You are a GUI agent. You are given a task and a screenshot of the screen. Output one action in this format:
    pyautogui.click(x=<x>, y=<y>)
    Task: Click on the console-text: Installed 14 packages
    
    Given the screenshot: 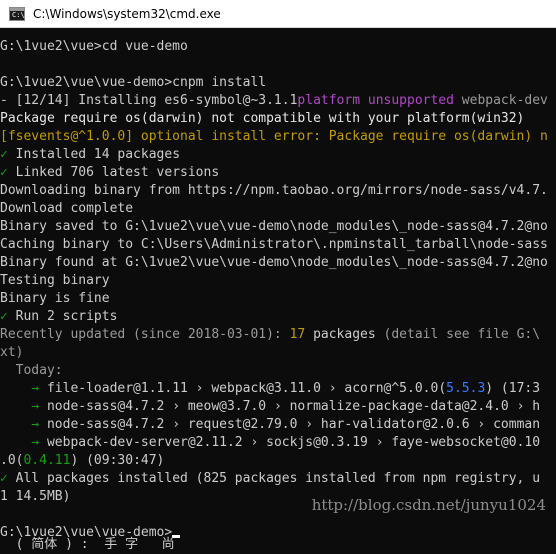 What is the action you would take?
    pyautogui.click(x=94, y=154)
    